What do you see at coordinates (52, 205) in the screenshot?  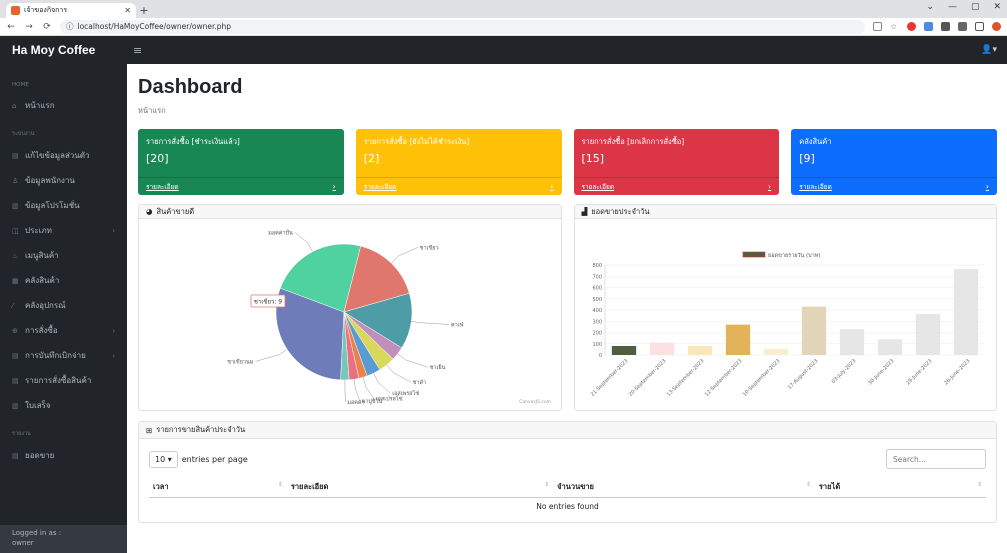 I see `sidebar-item-label: ข้อมูลโปรโมชั่น` at bounding box center [52, 205].